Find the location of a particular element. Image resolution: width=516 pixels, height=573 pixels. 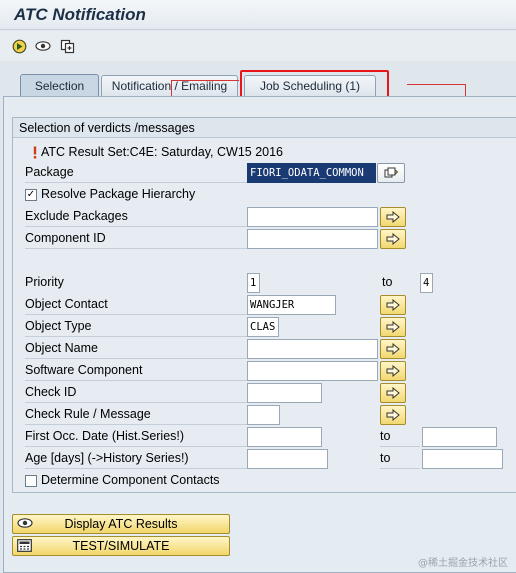

package-field: FIORI_ODATA_COMMON is located at coordinates (311, 173).